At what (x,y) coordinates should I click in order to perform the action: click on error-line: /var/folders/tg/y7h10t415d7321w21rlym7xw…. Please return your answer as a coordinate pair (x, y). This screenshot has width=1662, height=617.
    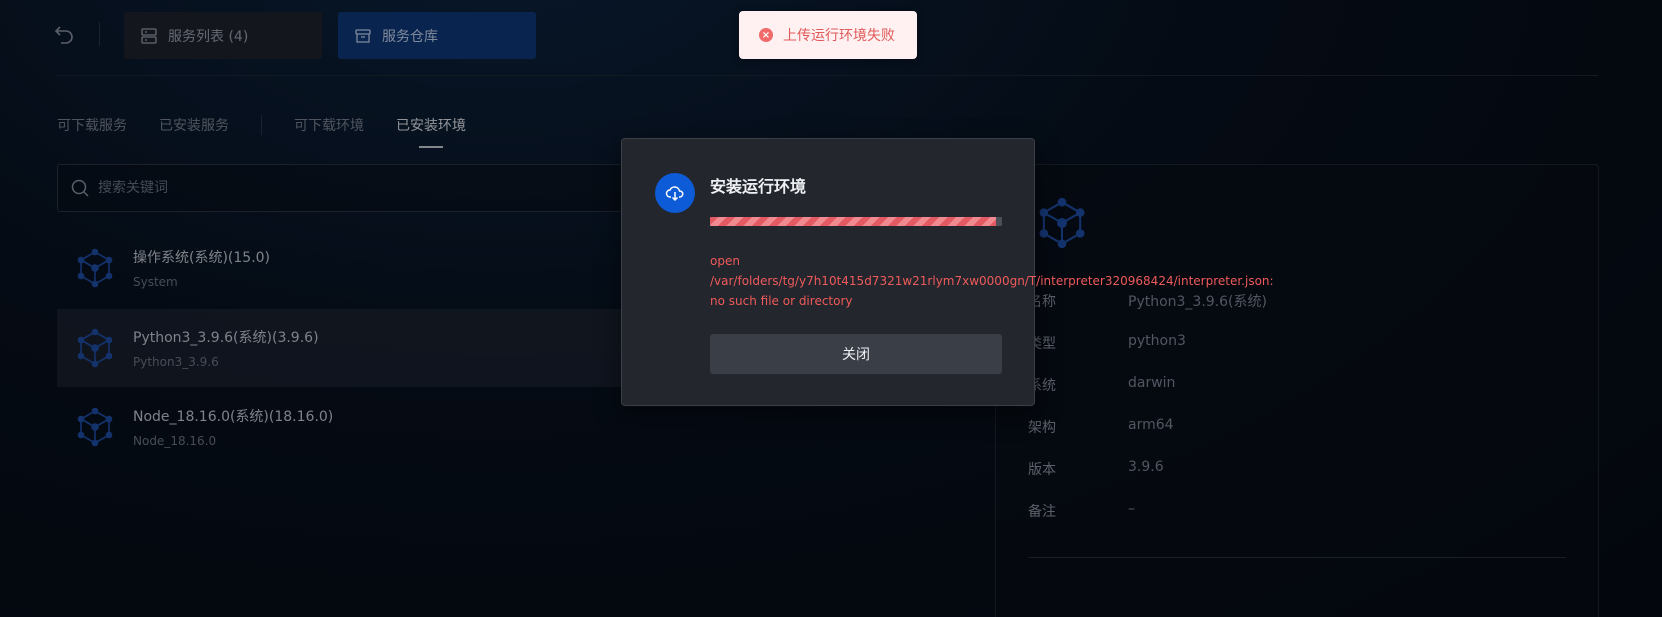
    Looking at the image, I should click on (992, 281).